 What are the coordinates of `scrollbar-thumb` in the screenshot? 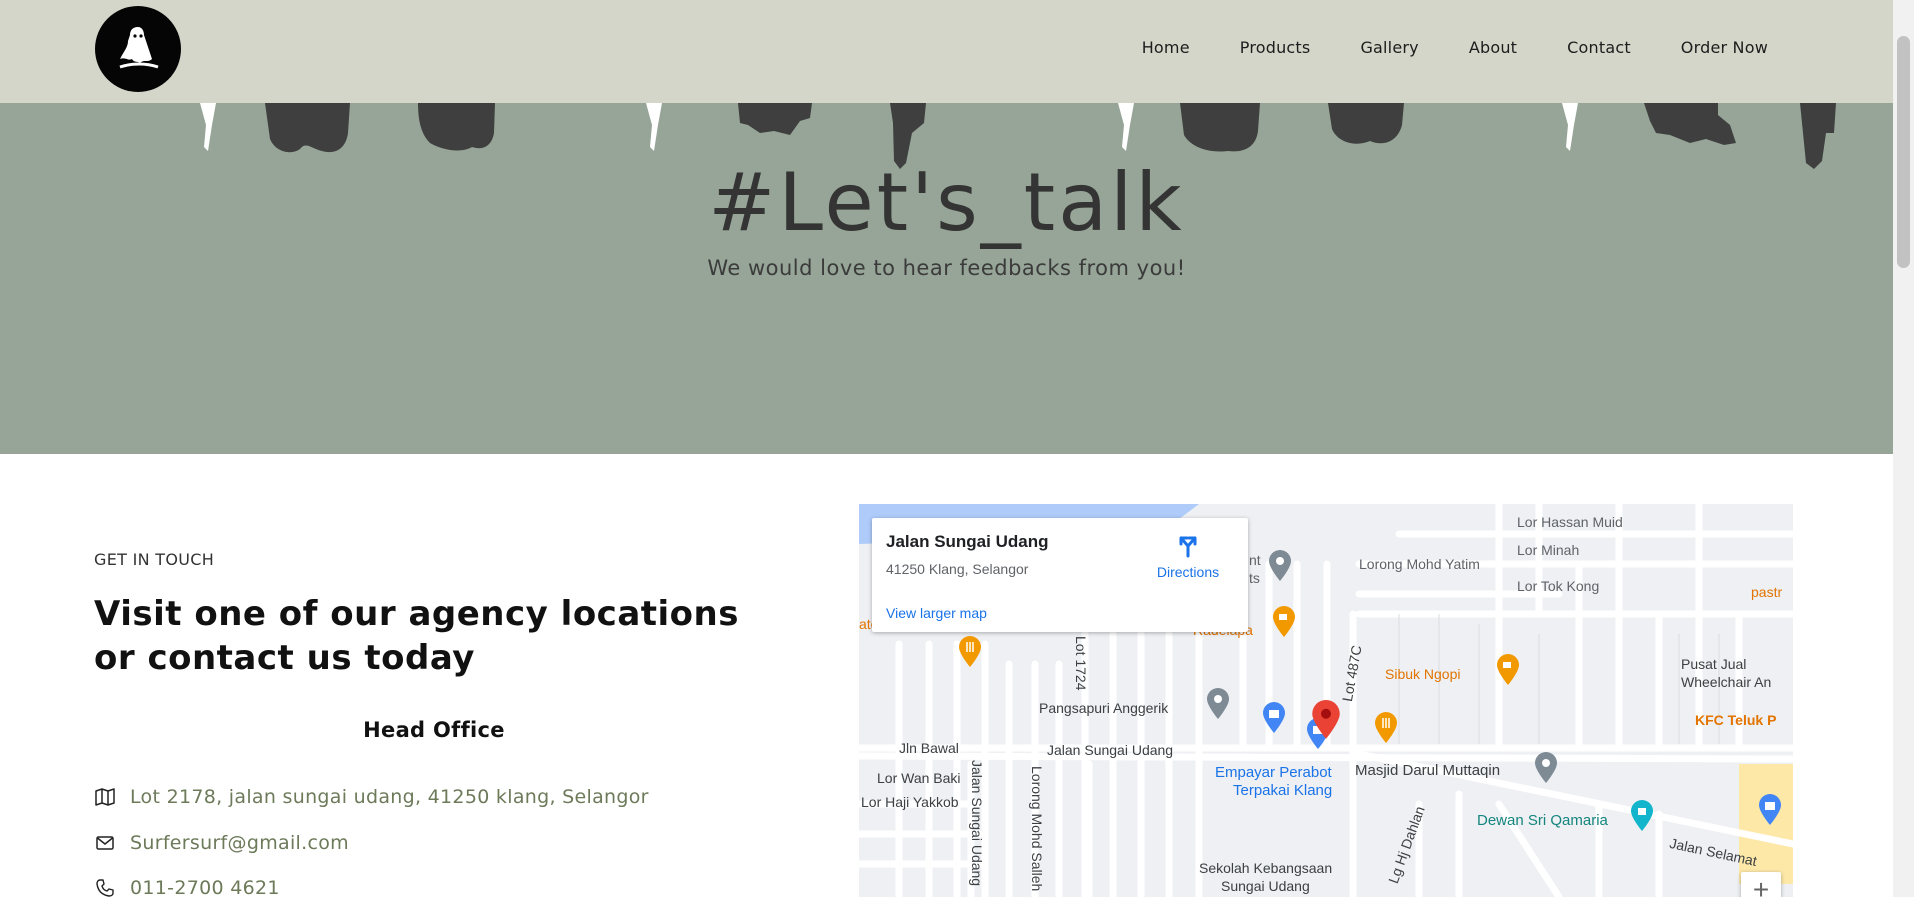 It's located at (1903, 152).